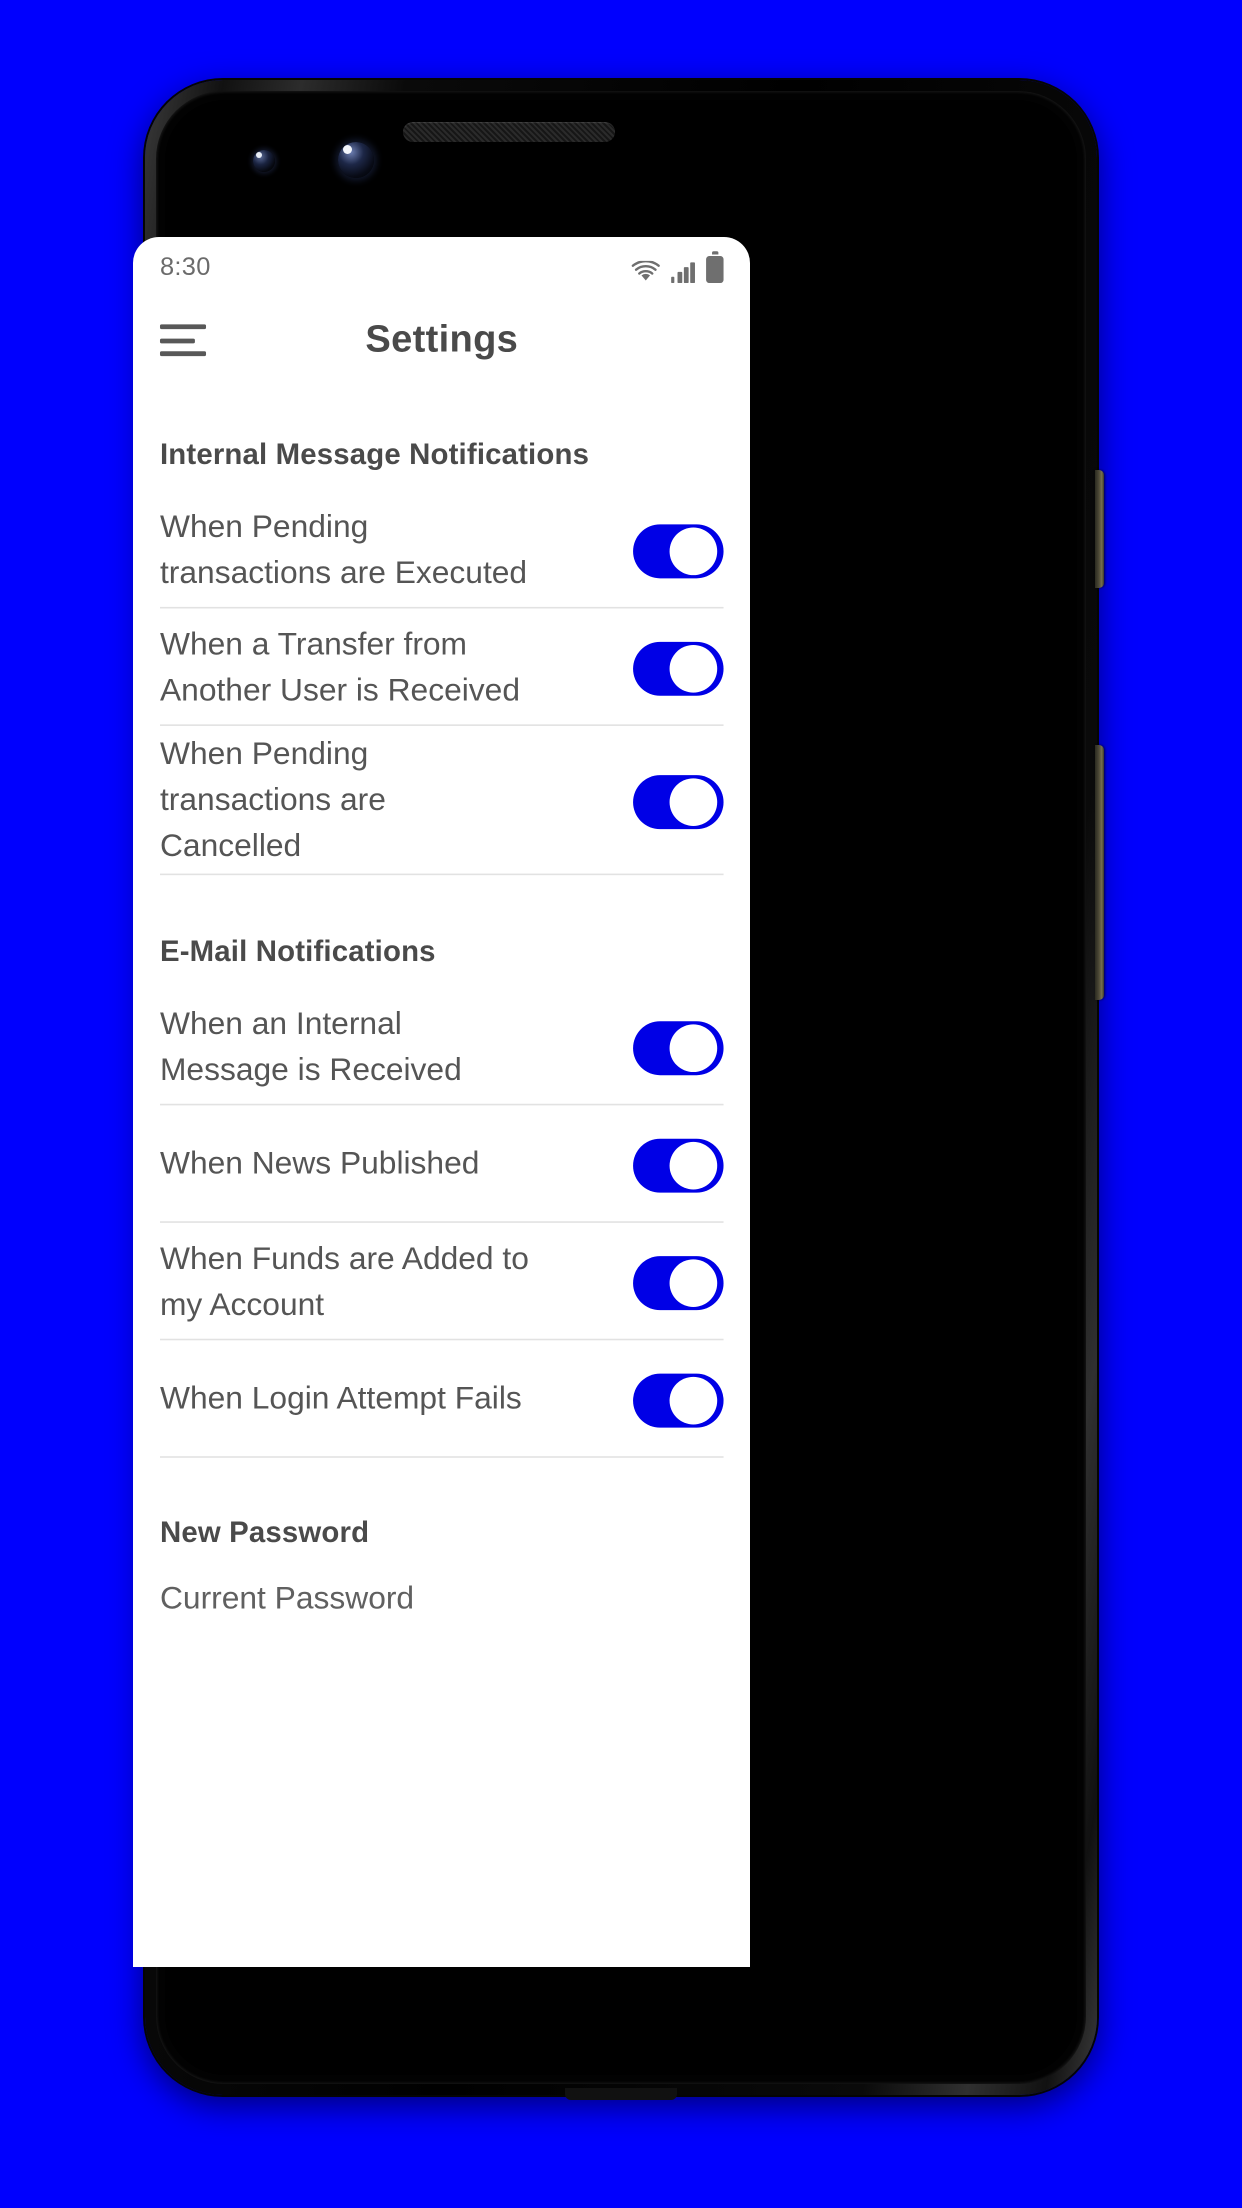 This screenshot has width=1242, height=2208. Describe the element at coordinates (1099, 872) in the screenshot. I see `volume-button` at that location.